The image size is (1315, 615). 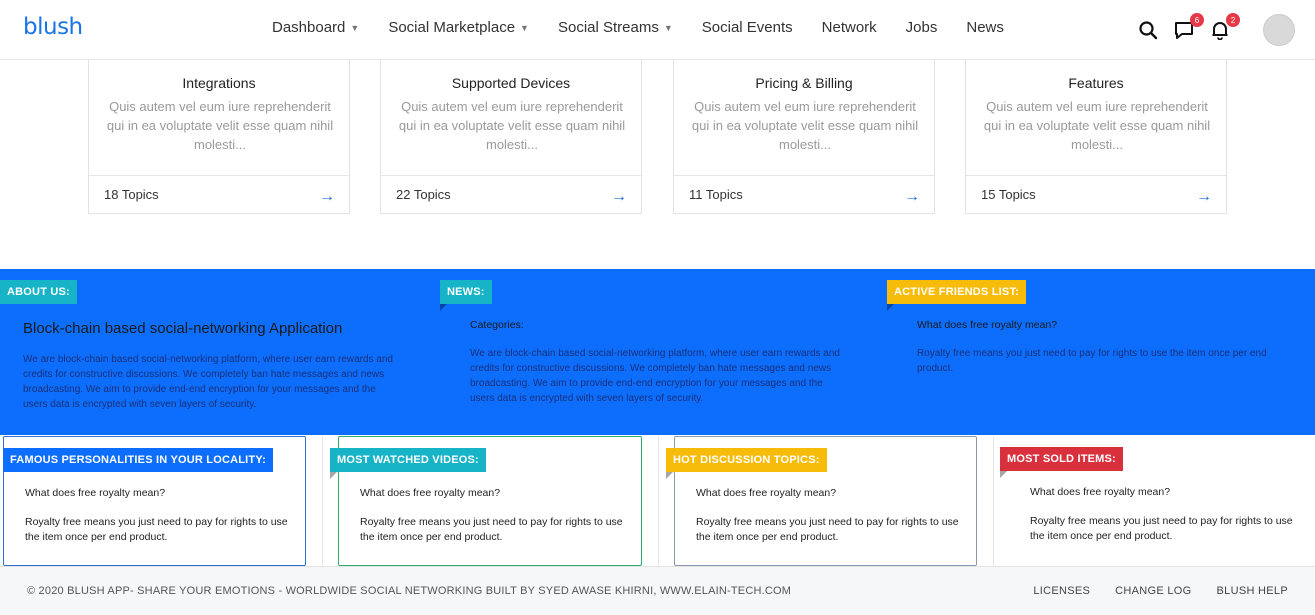 I want to click on about-us-tag: ABOUT US:, so click(x=38, y=292).